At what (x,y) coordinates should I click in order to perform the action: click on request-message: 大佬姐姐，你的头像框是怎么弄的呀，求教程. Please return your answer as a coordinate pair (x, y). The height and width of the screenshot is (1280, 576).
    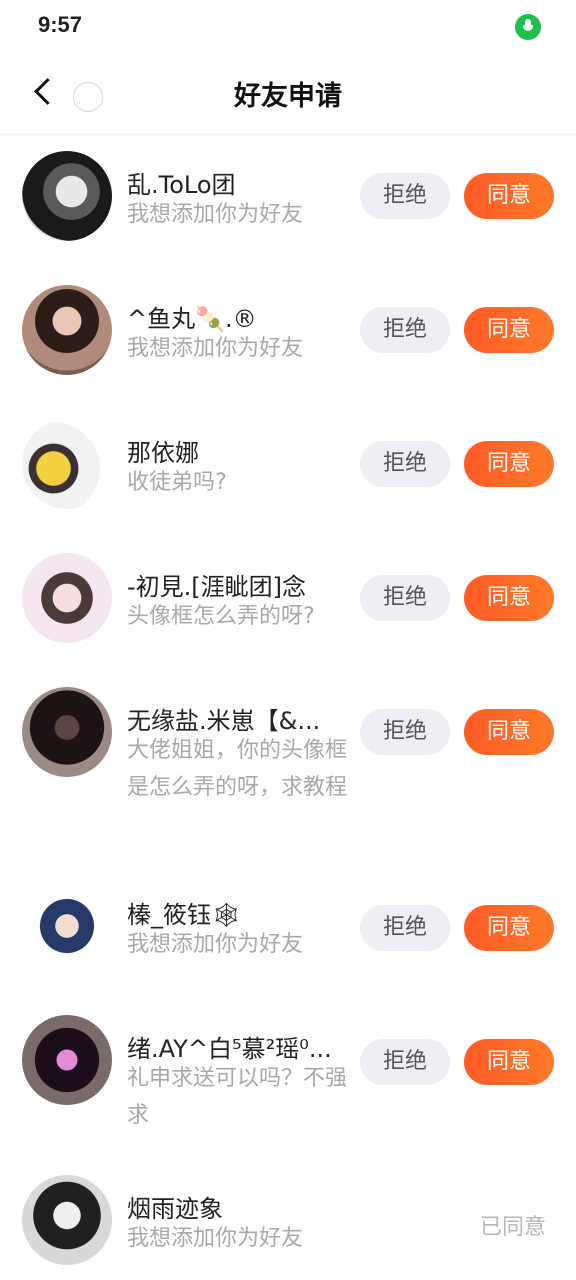
    Looking at the image, I should click on (237, 769).